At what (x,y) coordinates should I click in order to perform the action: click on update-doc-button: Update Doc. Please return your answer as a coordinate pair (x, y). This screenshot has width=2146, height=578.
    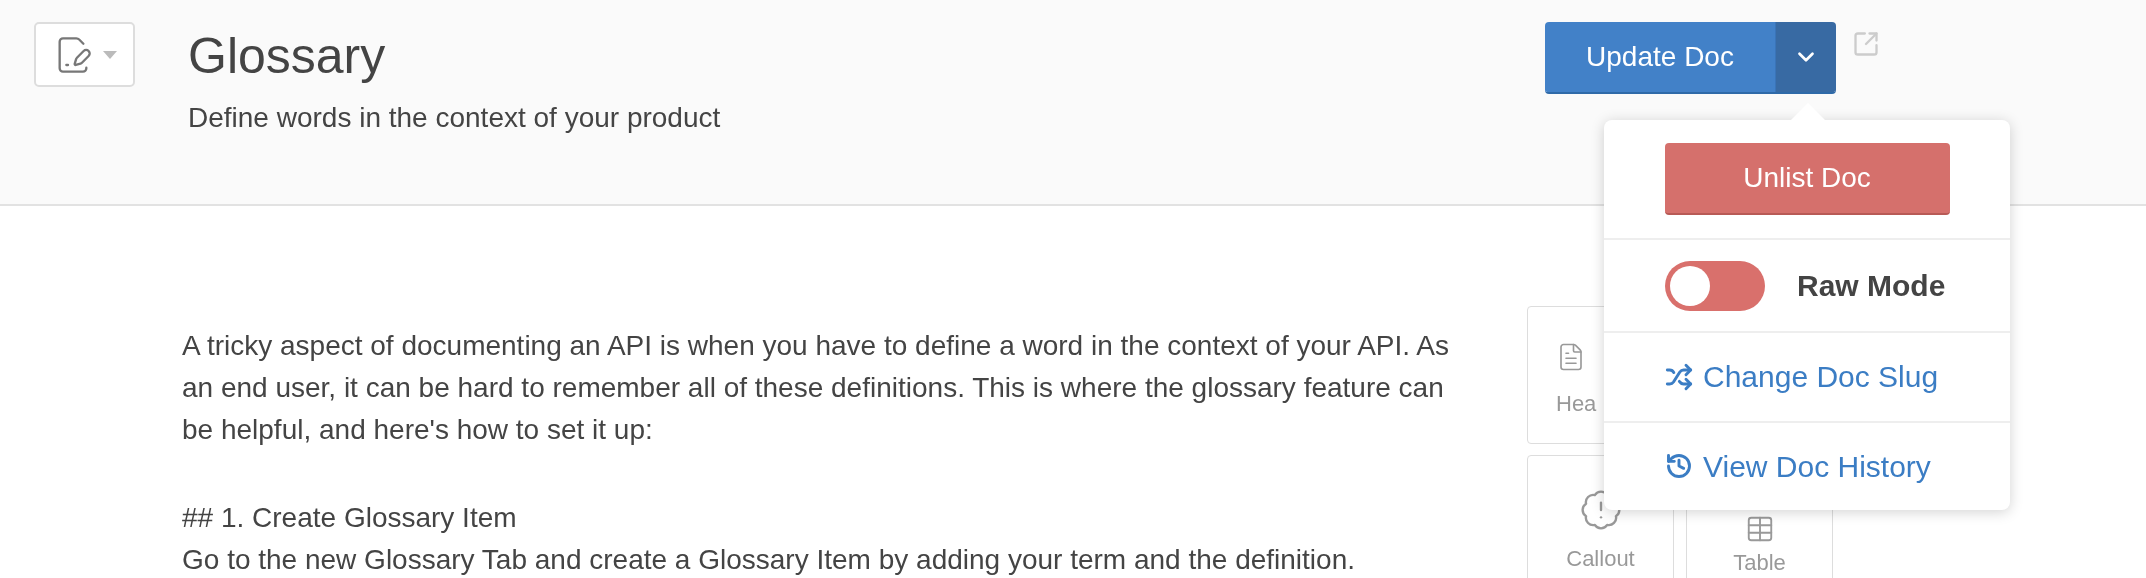
    Looking at the image, I should click on (1660, 57).